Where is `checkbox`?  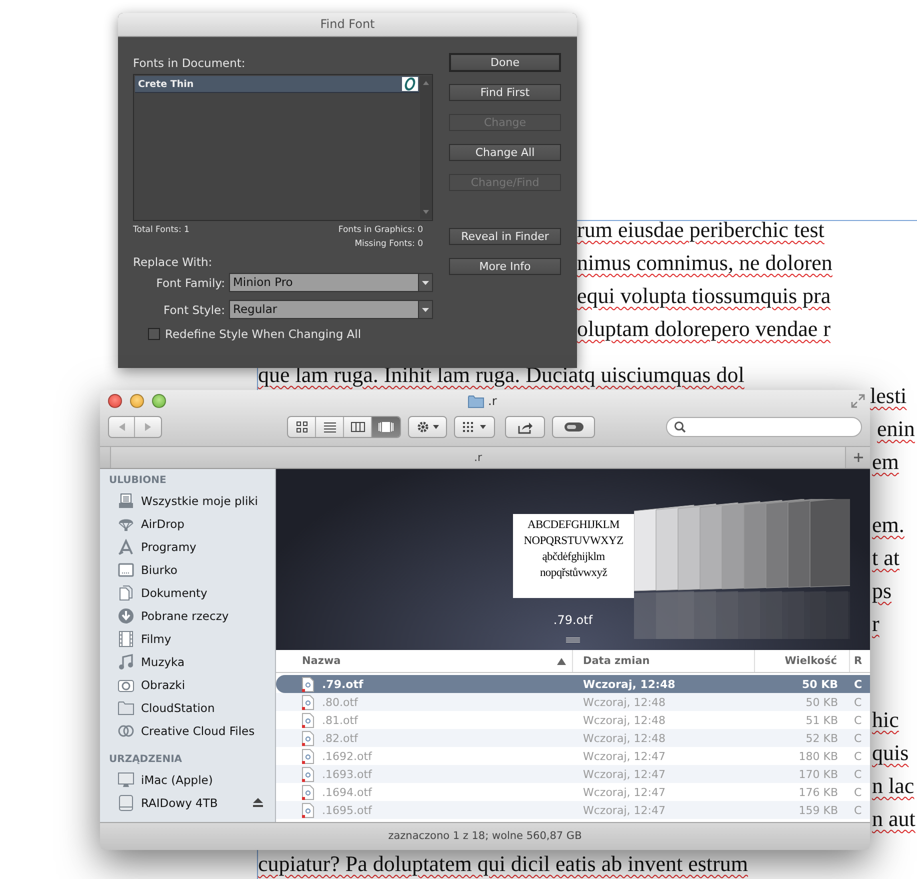 checkbox is located at coordinates (154, 334).